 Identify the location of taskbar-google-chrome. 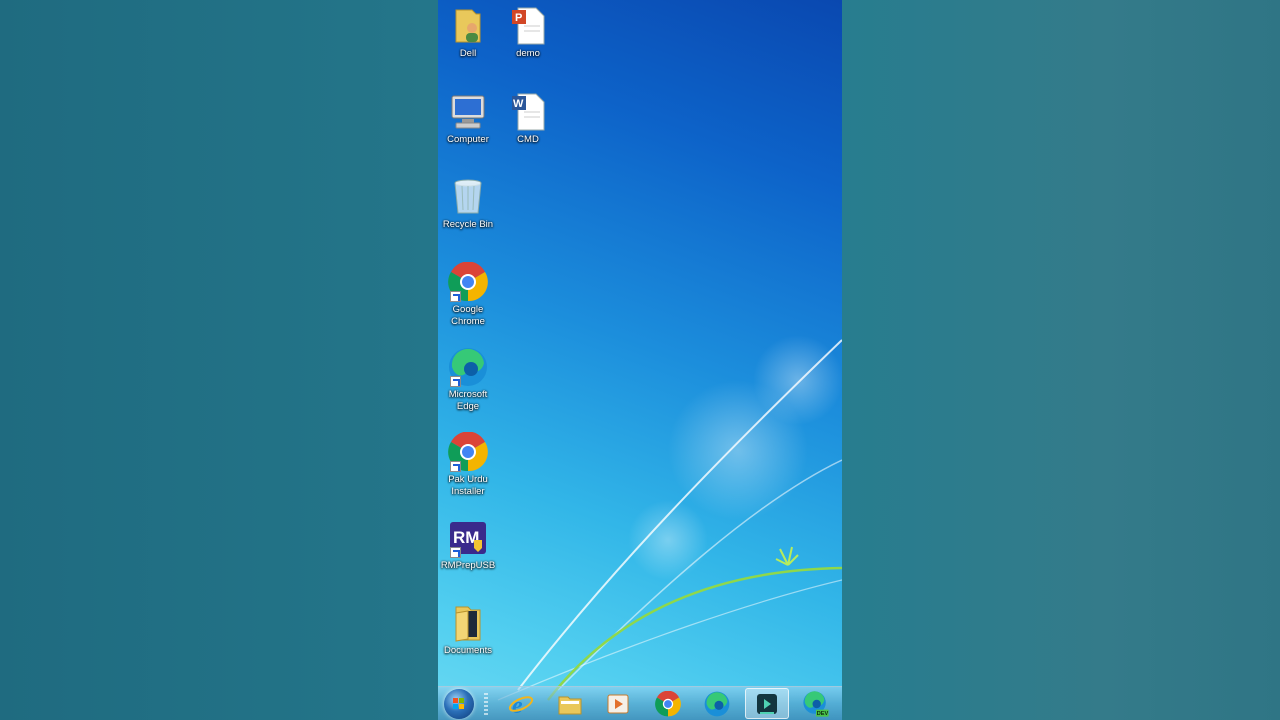
(668, 703).